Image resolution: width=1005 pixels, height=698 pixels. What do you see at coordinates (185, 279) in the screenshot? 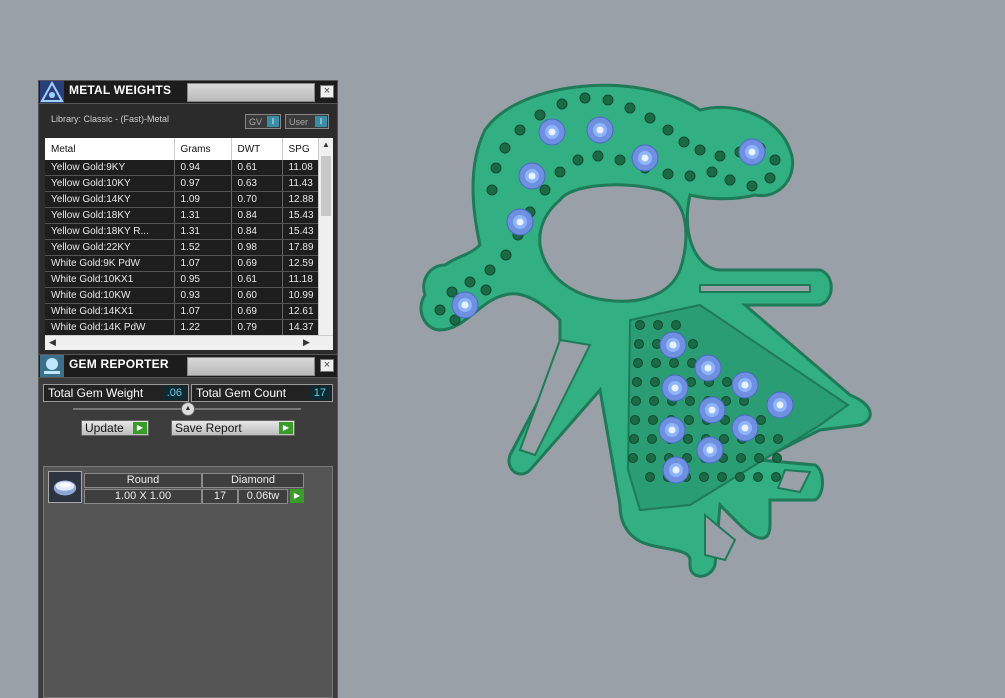
I see `table-row: White Gold:10KX1 0.95 0.61 11.18` at bounding box center [185, 279].